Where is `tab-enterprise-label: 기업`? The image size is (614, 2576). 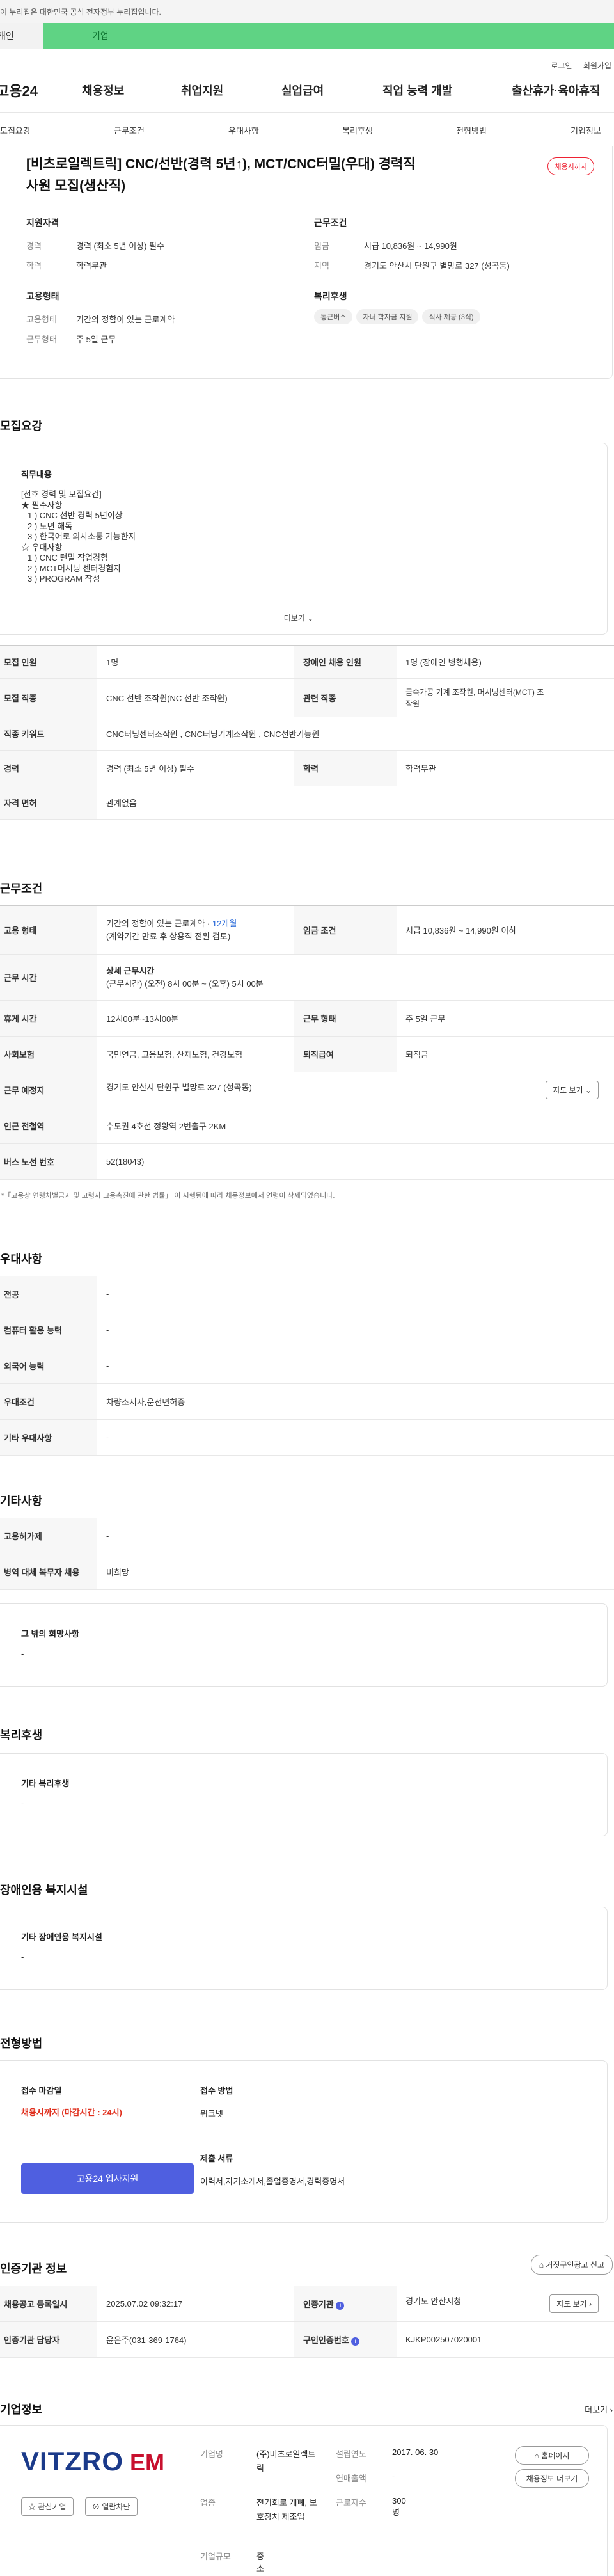 tab-enterprise-label: 기업 is located at coordinates (100, 36).